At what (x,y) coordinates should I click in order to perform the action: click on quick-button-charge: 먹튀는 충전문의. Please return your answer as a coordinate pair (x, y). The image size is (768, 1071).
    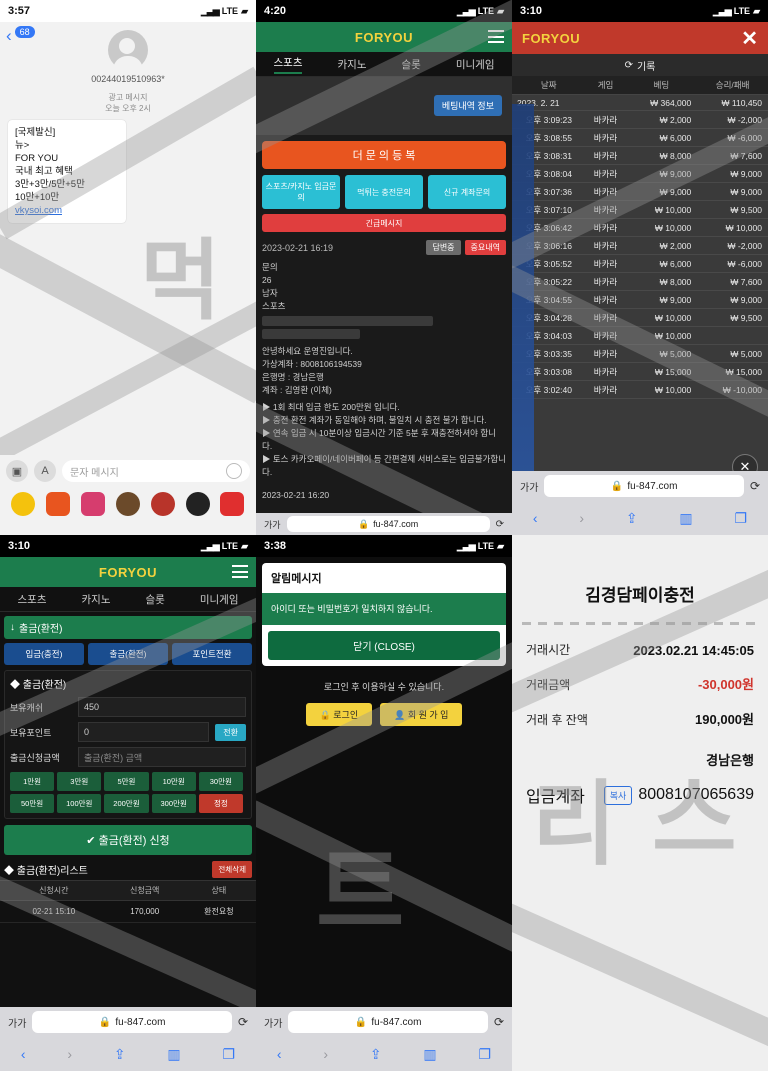
    Looking at the image, I should click on (384, 192).